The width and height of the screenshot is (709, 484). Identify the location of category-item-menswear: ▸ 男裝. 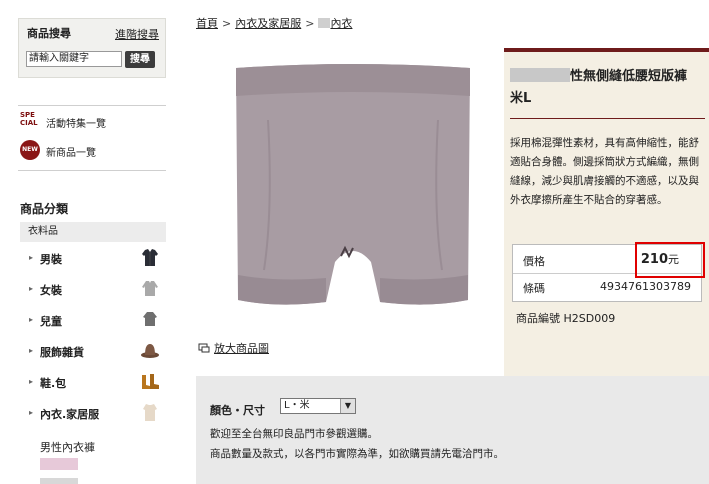
(93, 258).